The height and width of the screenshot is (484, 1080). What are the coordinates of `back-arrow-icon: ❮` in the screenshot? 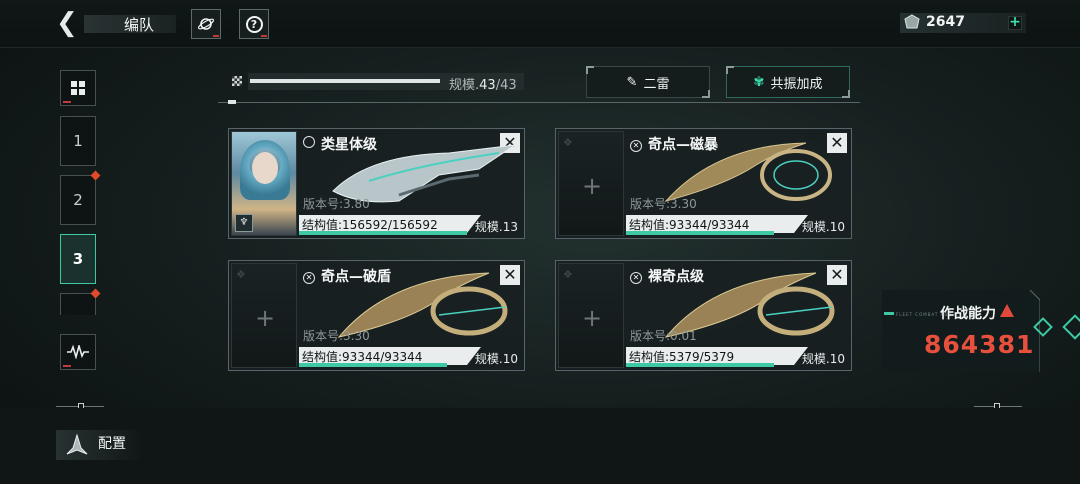 It's located at (69, 24).